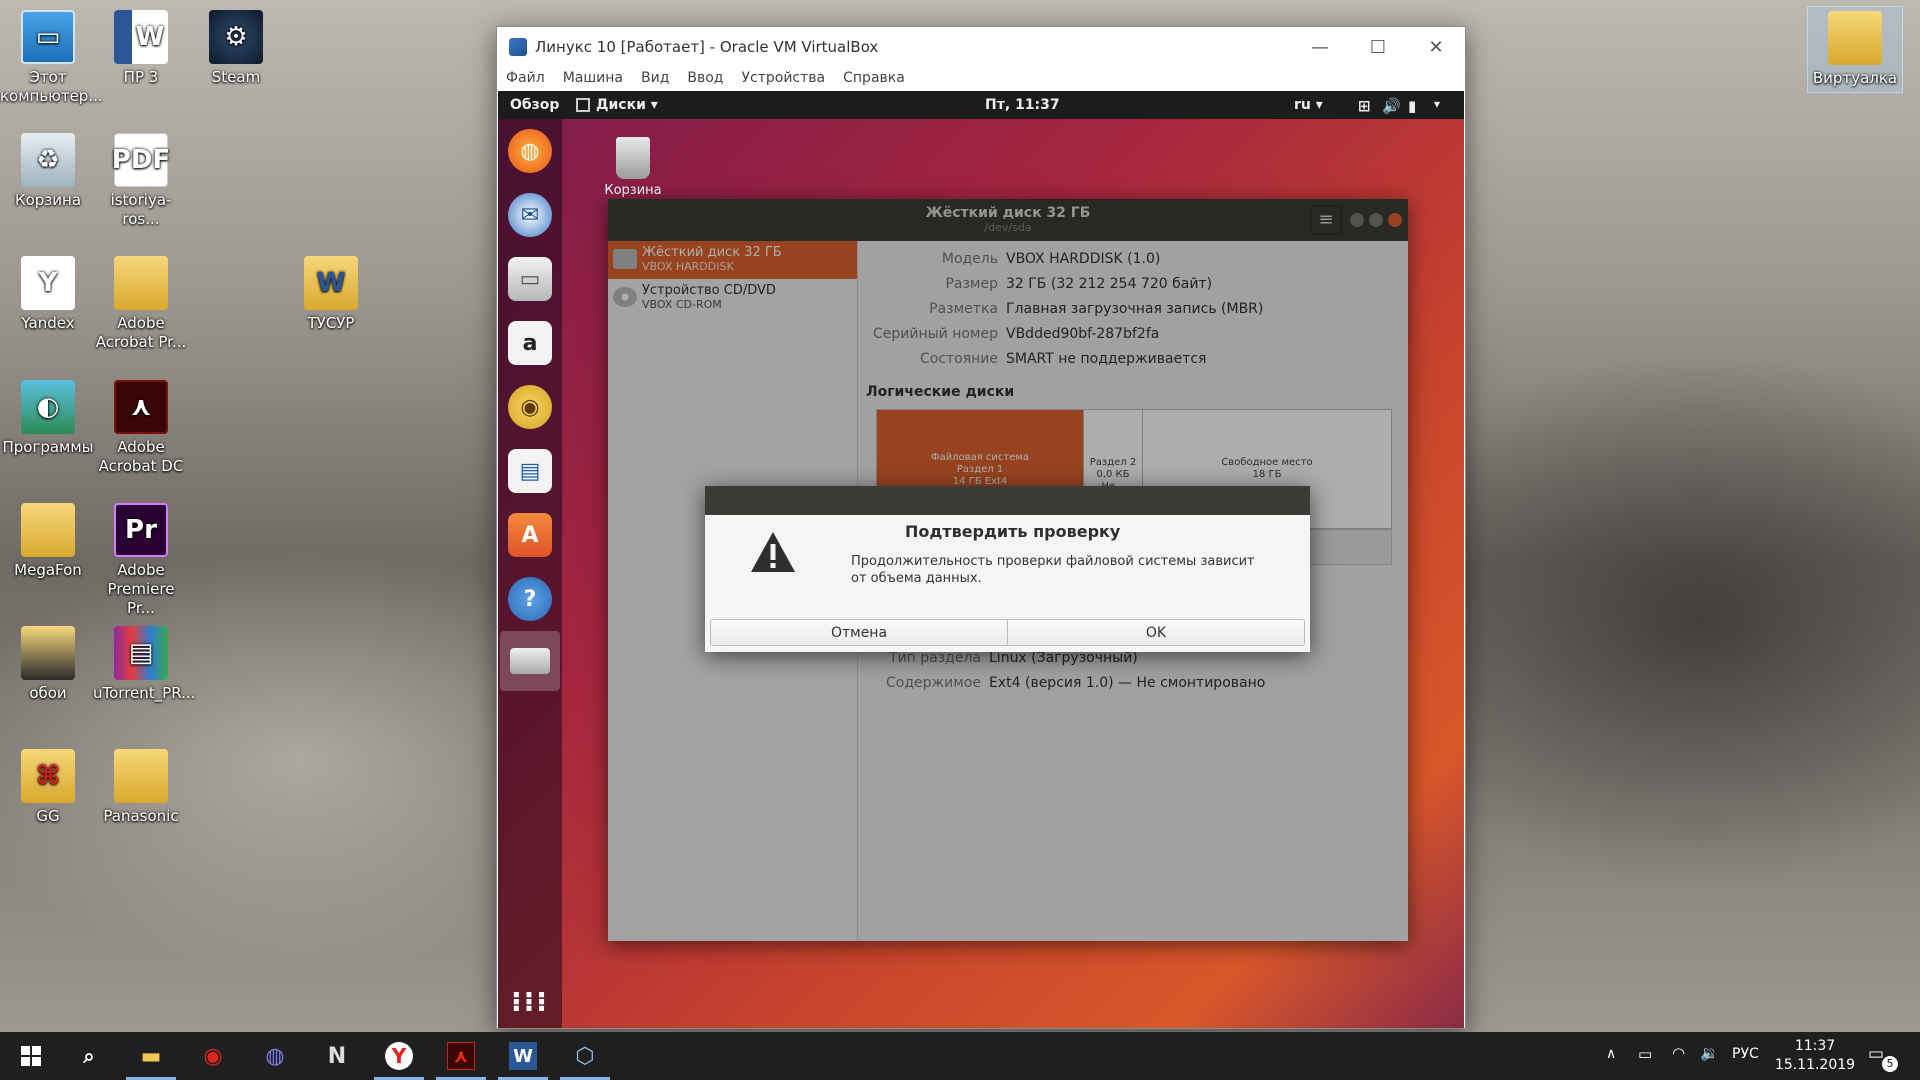  I want to click on menu-file: Файл, so click(525, 78).